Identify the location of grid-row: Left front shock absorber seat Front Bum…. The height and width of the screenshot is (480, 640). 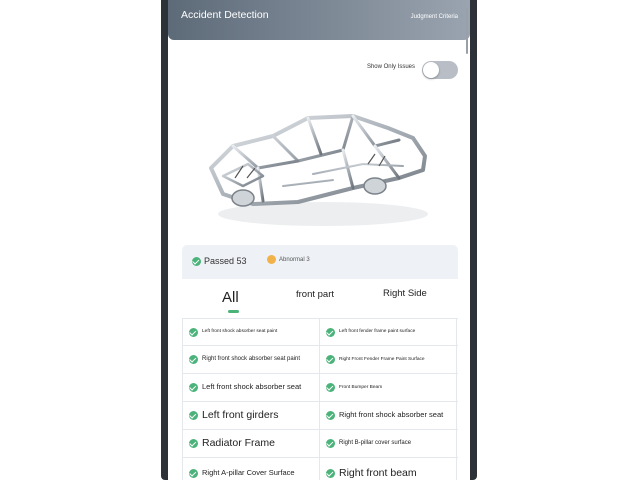
(320, 388).